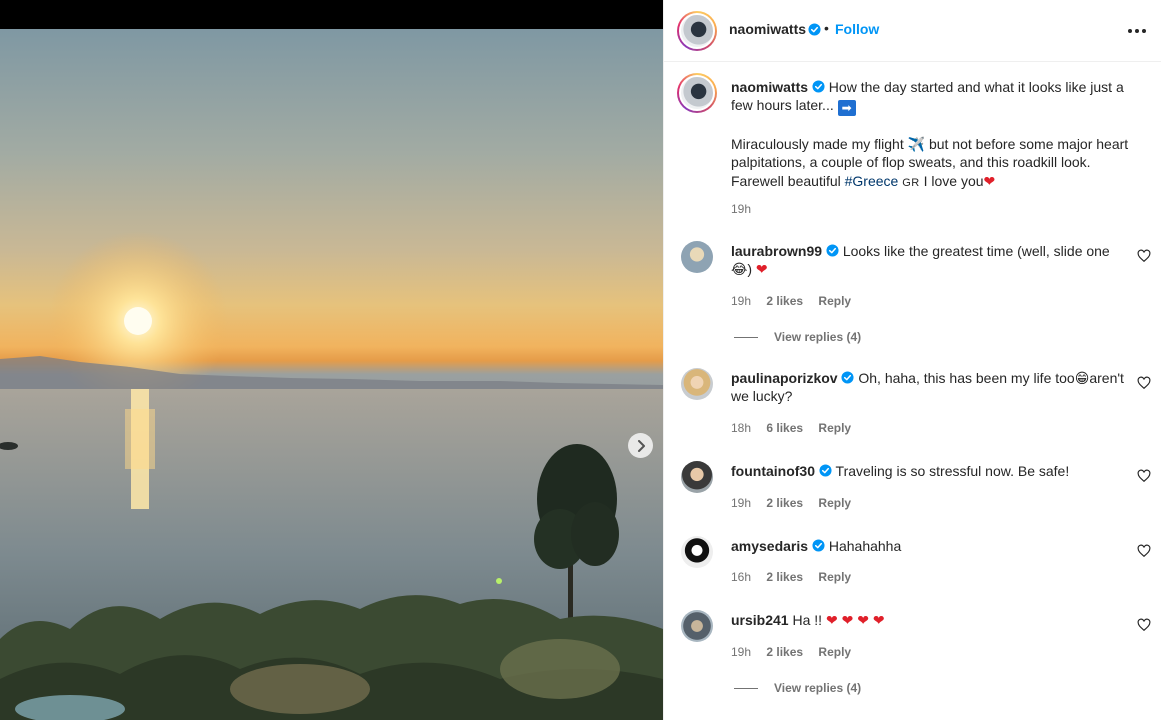 The height and width of the screenshot is (720, 1161). Describe the element at coordinates (741, 428) in the screenshot. I see `comment-timestamp: 18h` at that location.